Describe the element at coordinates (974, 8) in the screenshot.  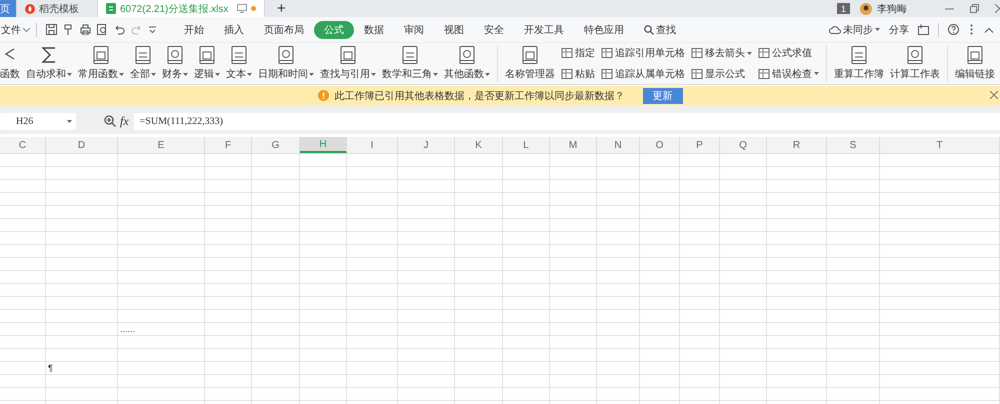
I see `restore-icon` at that location.